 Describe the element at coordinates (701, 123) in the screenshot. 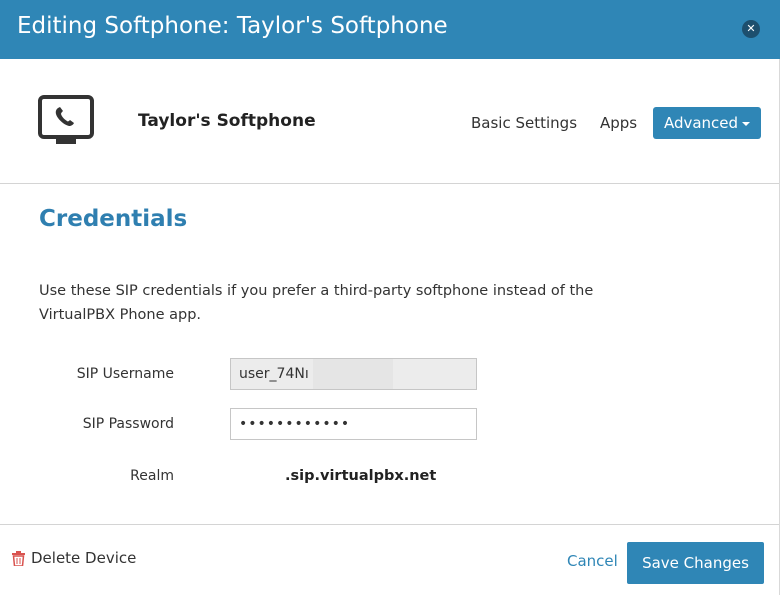

I see `advanced-label: Advanced` at that location.